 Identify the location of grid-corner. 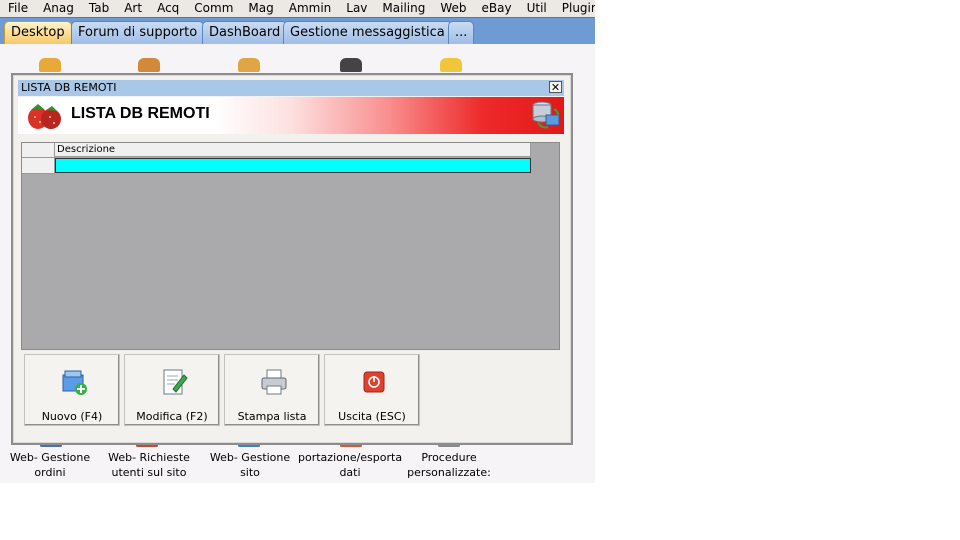
(38, 150).